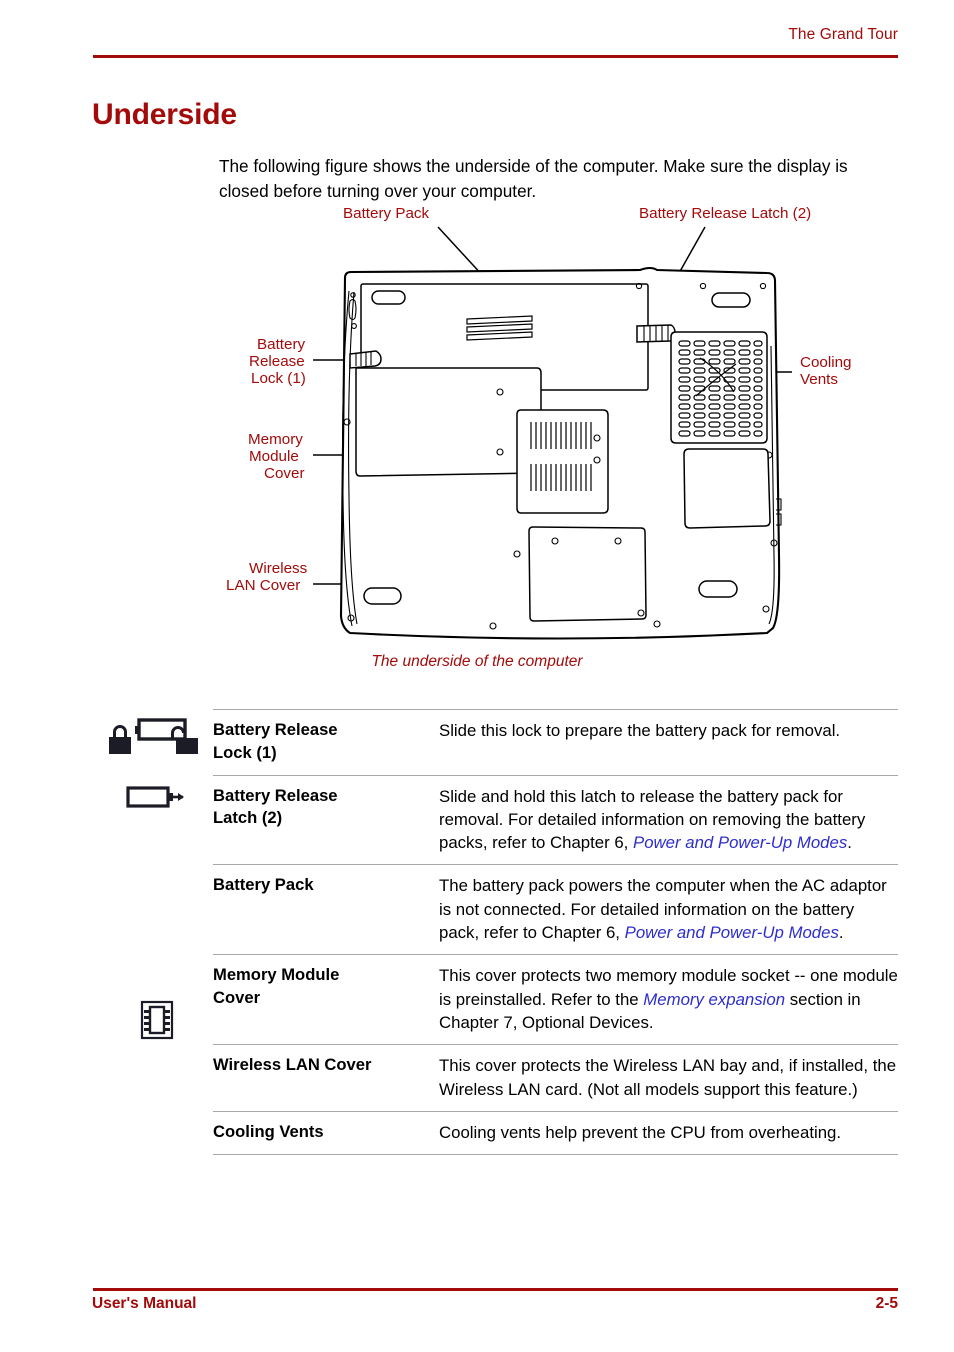  I want to click on figure-caption: The underside of the computer, so click(477, 661).